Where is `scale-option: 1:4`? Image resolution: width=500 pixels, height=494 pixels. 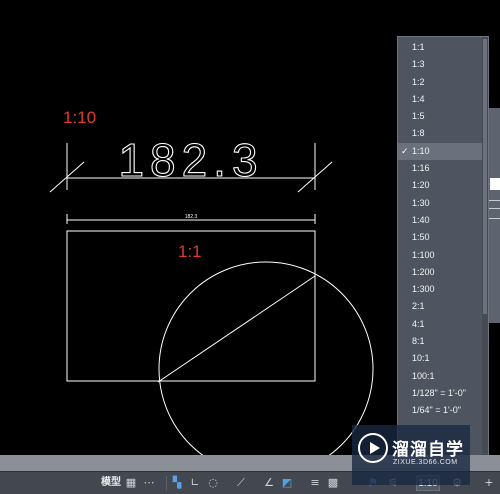 scale-option: 1:4 is located at coordinates (443, 99).